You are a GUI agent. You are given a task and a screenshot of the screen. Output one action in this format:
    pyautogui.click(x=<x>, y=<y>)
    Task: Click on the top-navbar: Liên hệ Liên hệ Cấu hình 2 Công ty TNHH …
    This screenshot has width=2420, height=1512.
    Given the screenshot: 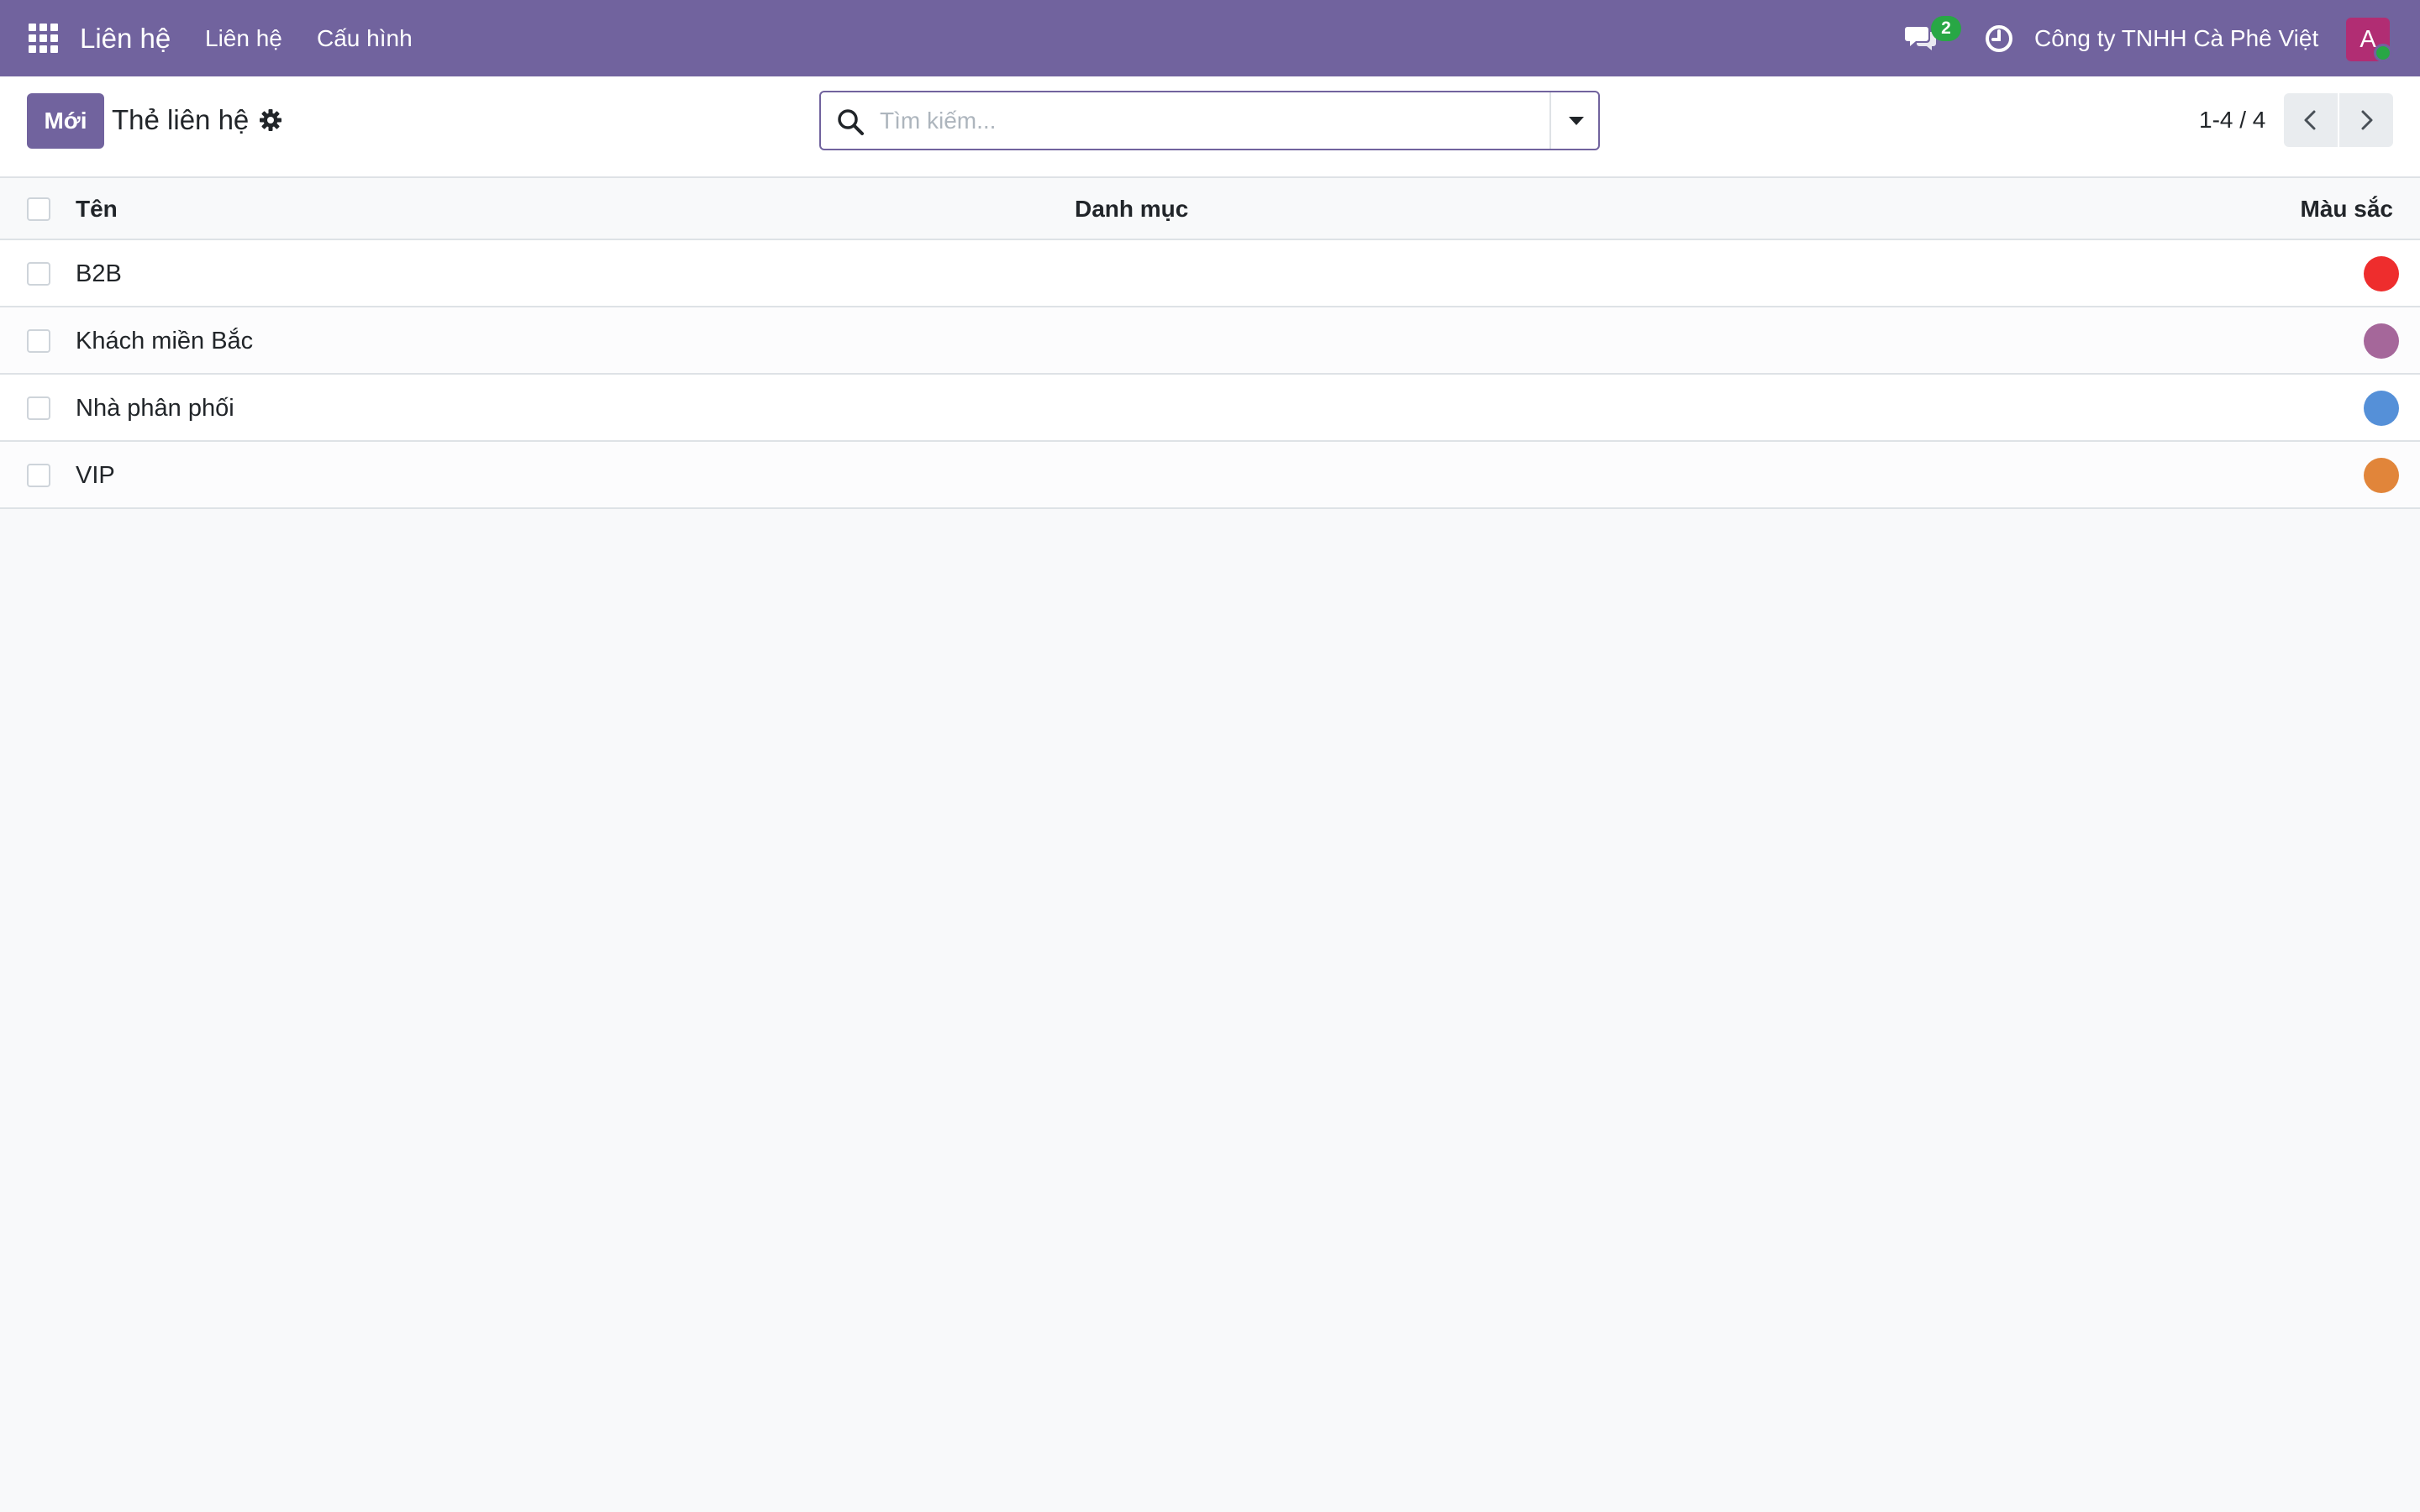 What is the action you would take?
    pyautogui.click(x=1210, y=38)
    